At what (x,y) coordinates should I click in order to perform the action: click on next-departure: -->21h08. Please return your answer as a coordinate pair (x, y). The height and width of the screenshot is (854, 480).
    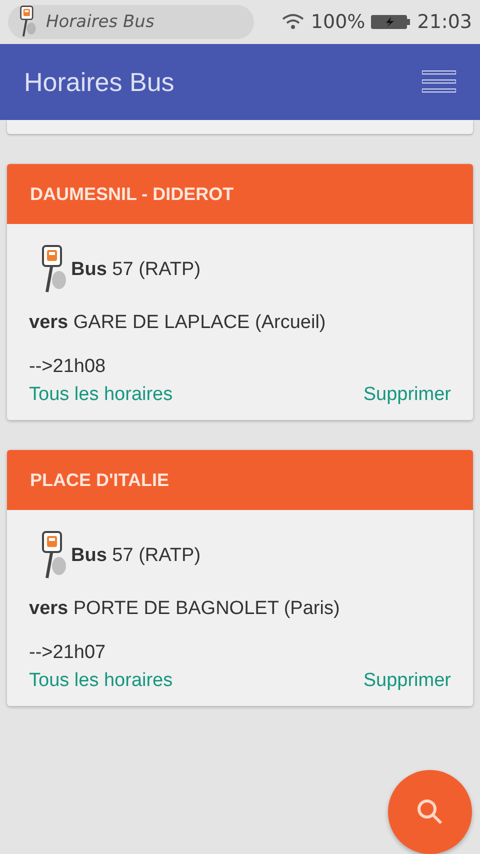
    Looking at the image, I should click on (68, 367).